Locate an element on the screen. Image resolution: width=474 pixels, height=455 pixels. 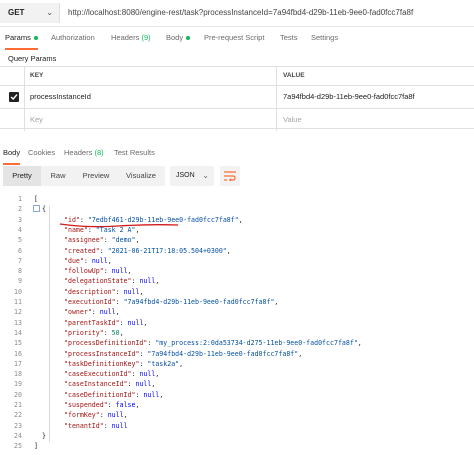
visualize-button: Visualize is located at coordinates (141, 176).